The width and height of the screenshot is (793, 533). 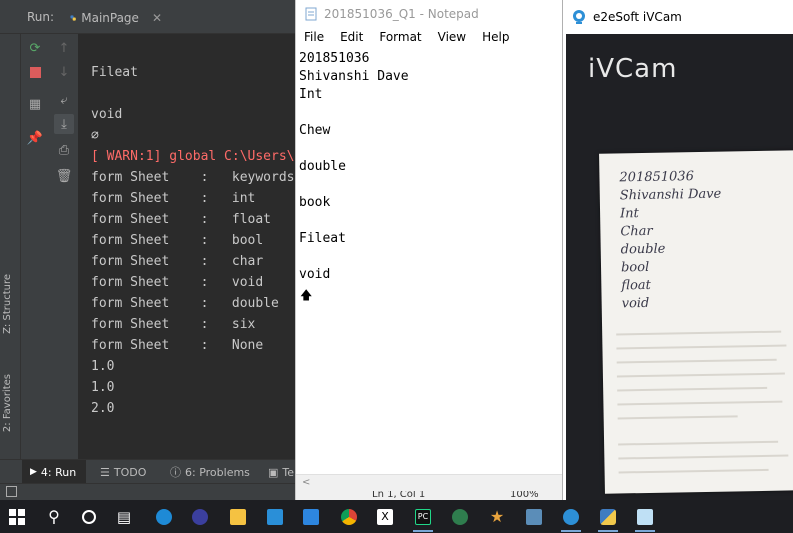 I want to click on status-zoom: 100%, so click(x=524, y=495).